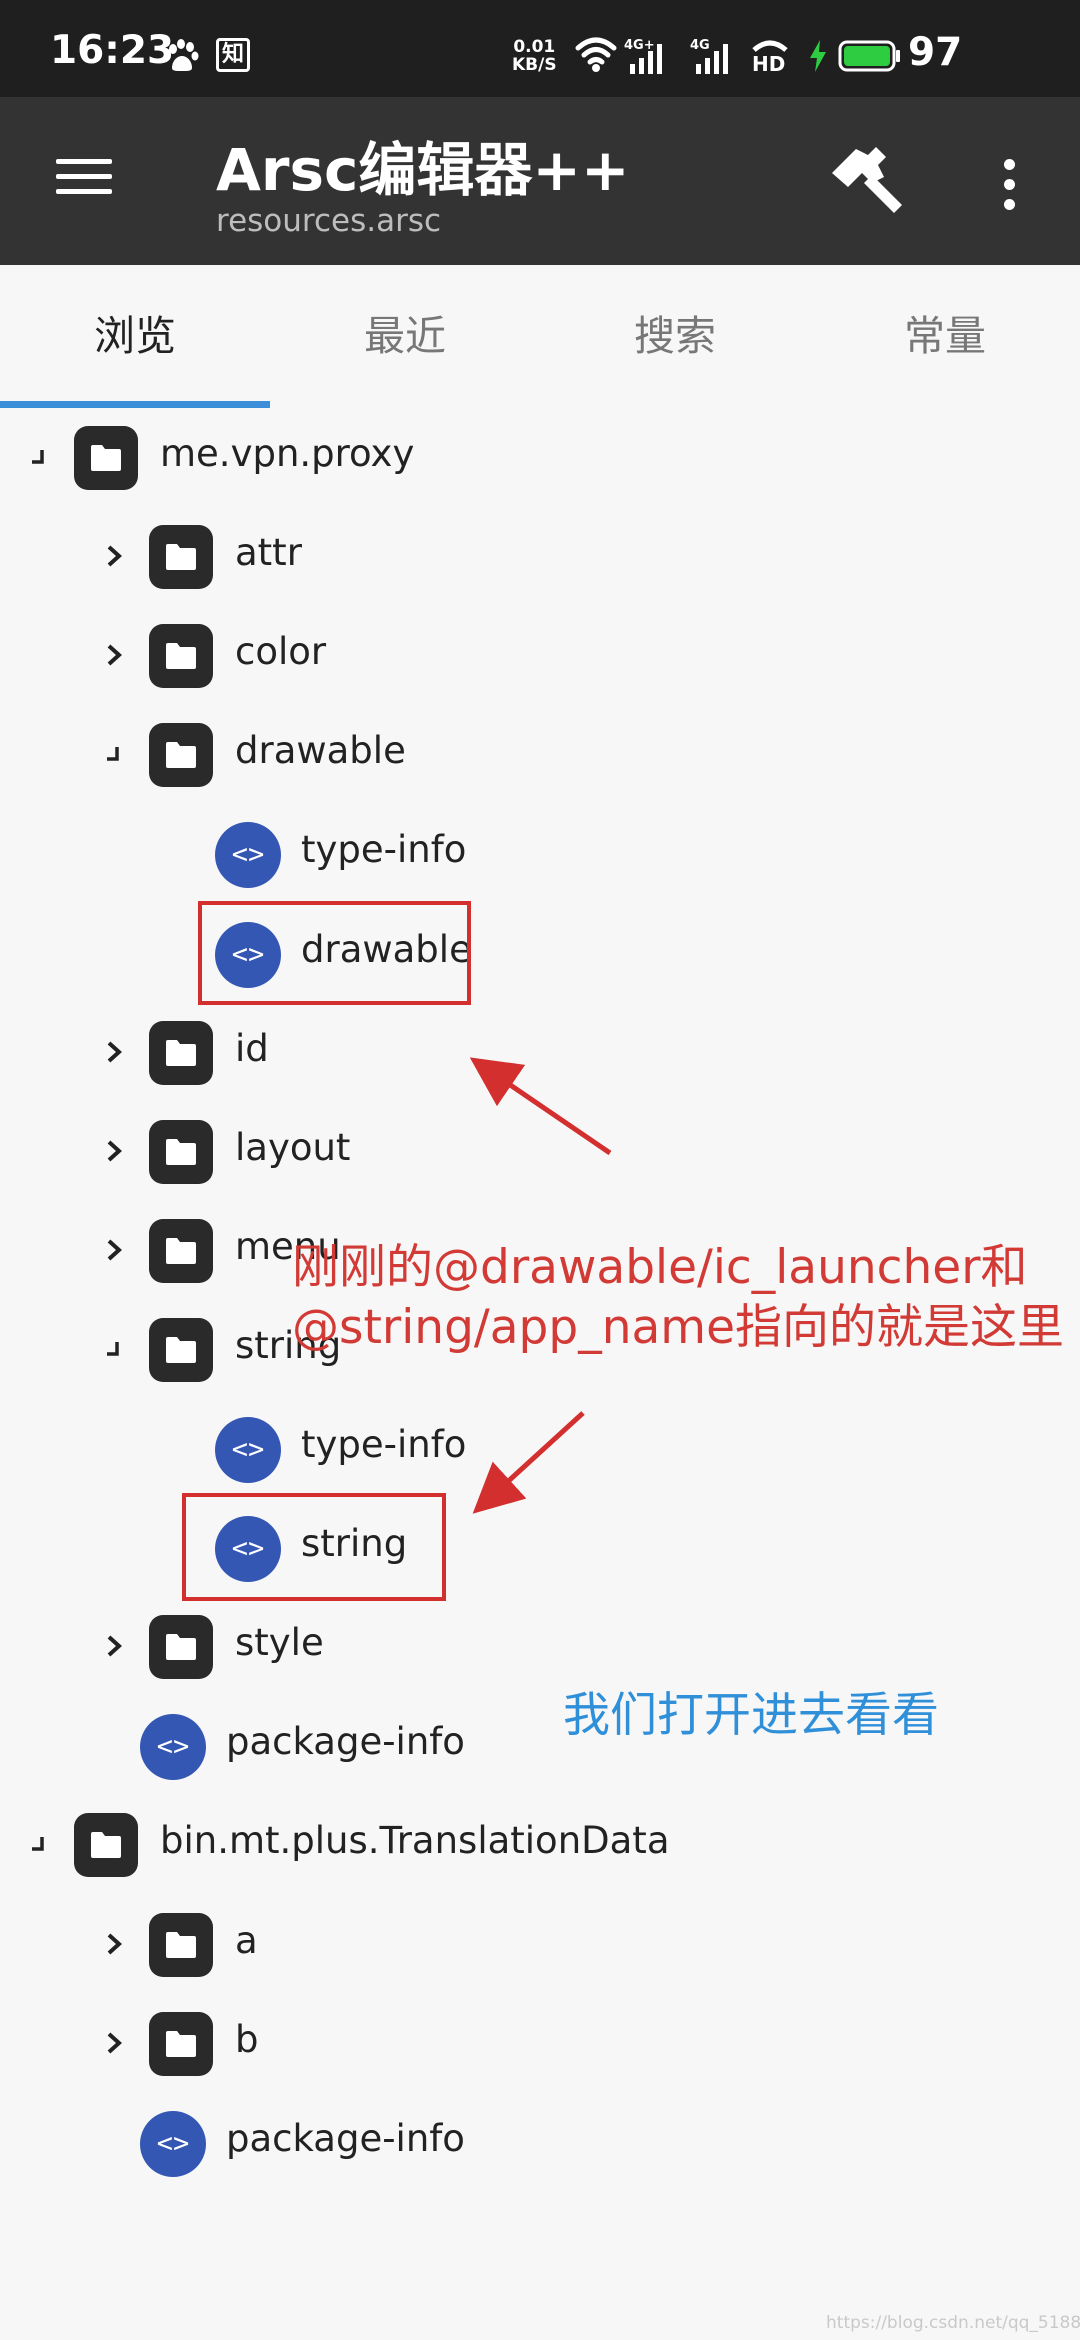 This screenshot has width=1080, height=2340. I want to click on file-name: resources.arsc, so click(329, 221).